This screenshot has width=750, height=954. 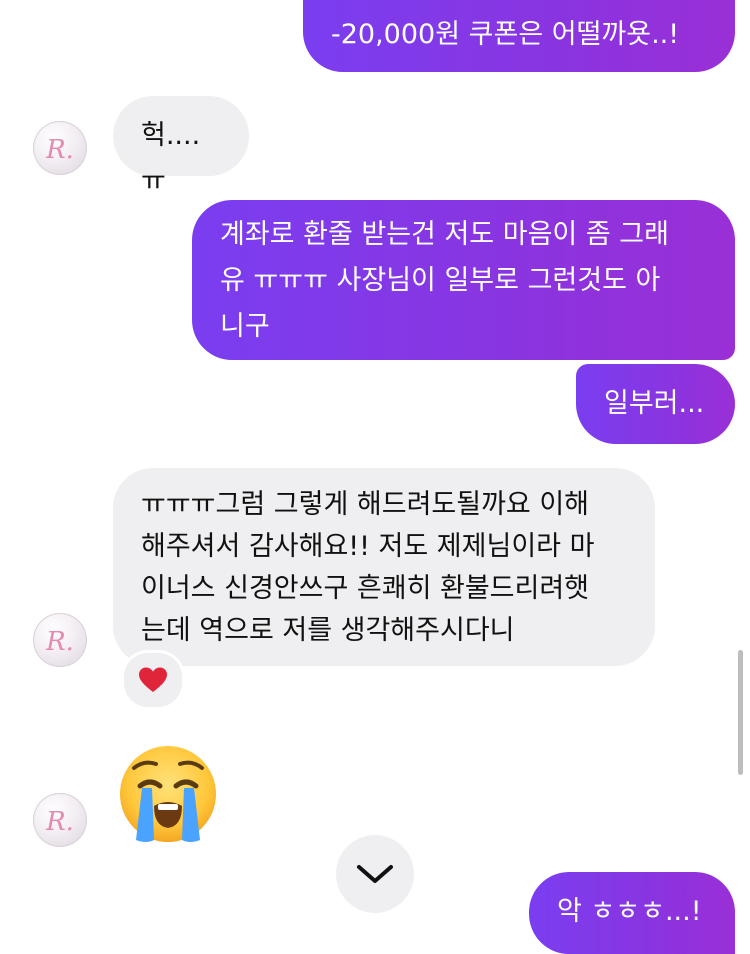 I want to click on message-bubble-incoming: 헉....ㅠ, so click(x=181, y=146).